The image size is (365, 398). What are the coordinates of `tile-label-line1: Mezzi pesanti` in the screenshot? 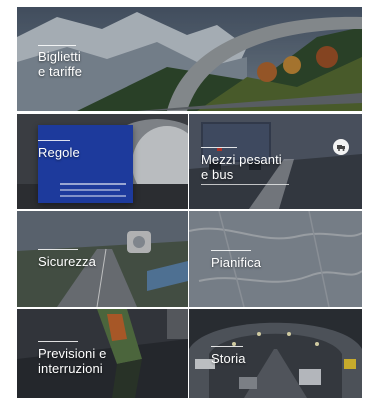 It's located at (241, 159).